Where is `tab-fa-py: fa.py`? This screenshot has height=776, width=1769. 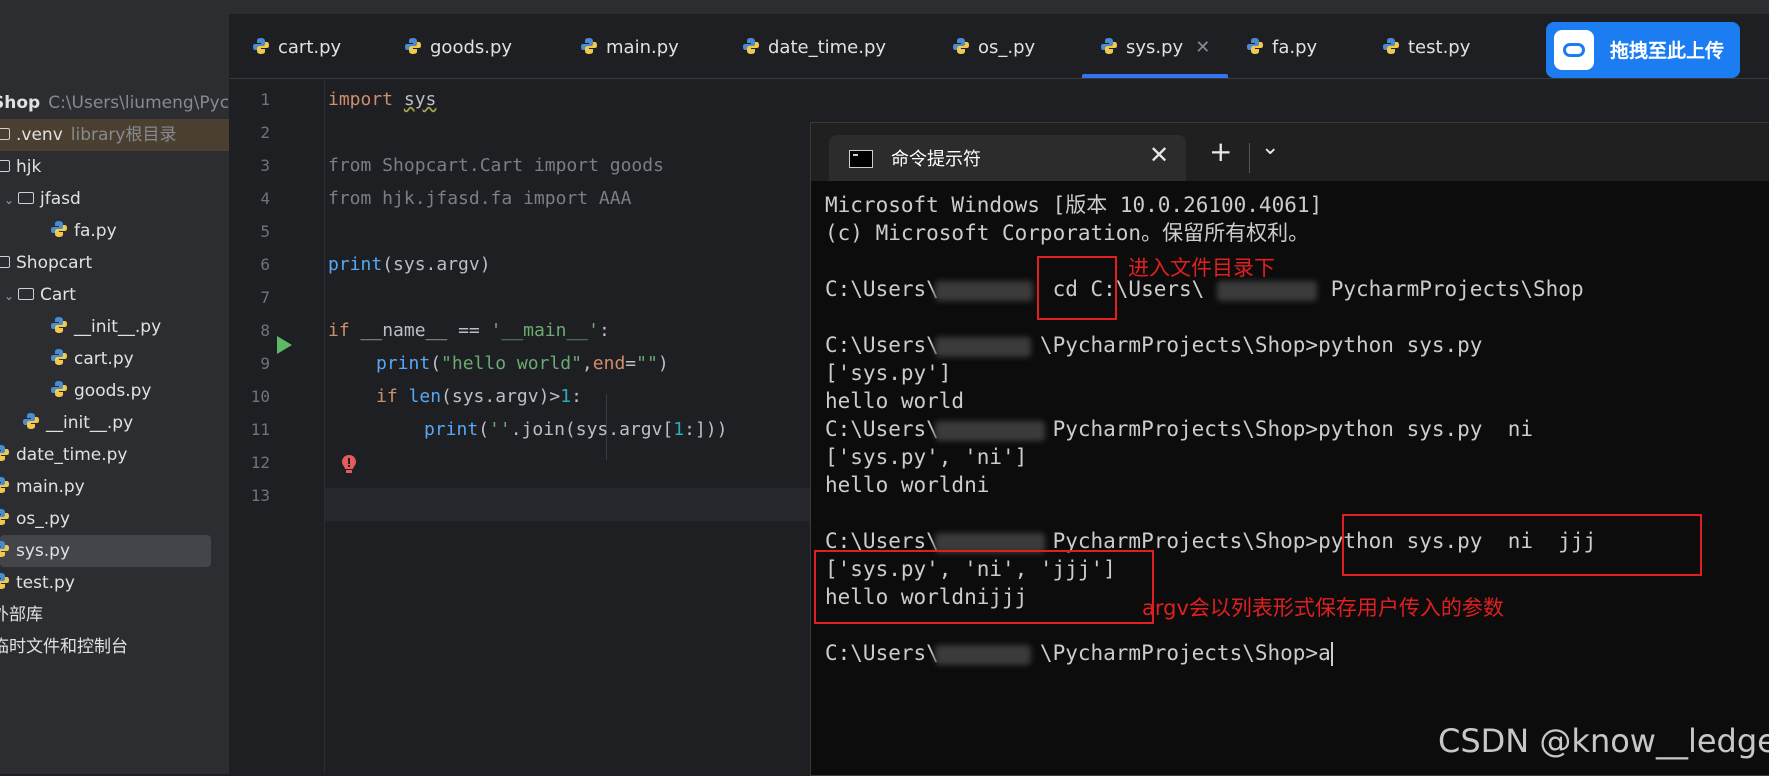 tab-fa-py: fa.py is located at coordinates (1281, 46).